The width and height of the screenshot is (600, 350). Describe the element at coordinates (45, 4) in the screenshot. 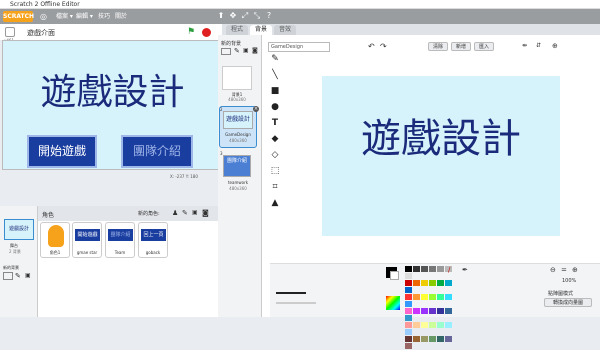

I see `window-title: Scratch 2 Offline Editor` at that location.